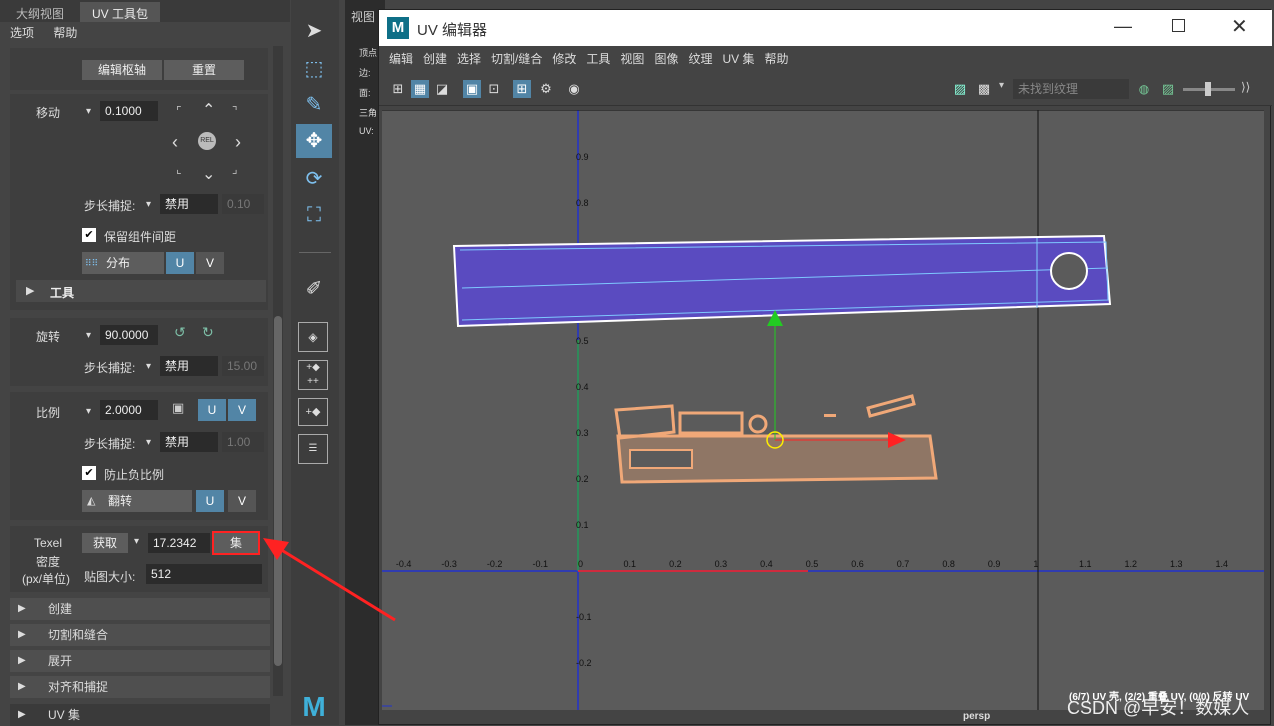  I want to click on section-uv-set: ▶ UV 集, so click(140, 715).